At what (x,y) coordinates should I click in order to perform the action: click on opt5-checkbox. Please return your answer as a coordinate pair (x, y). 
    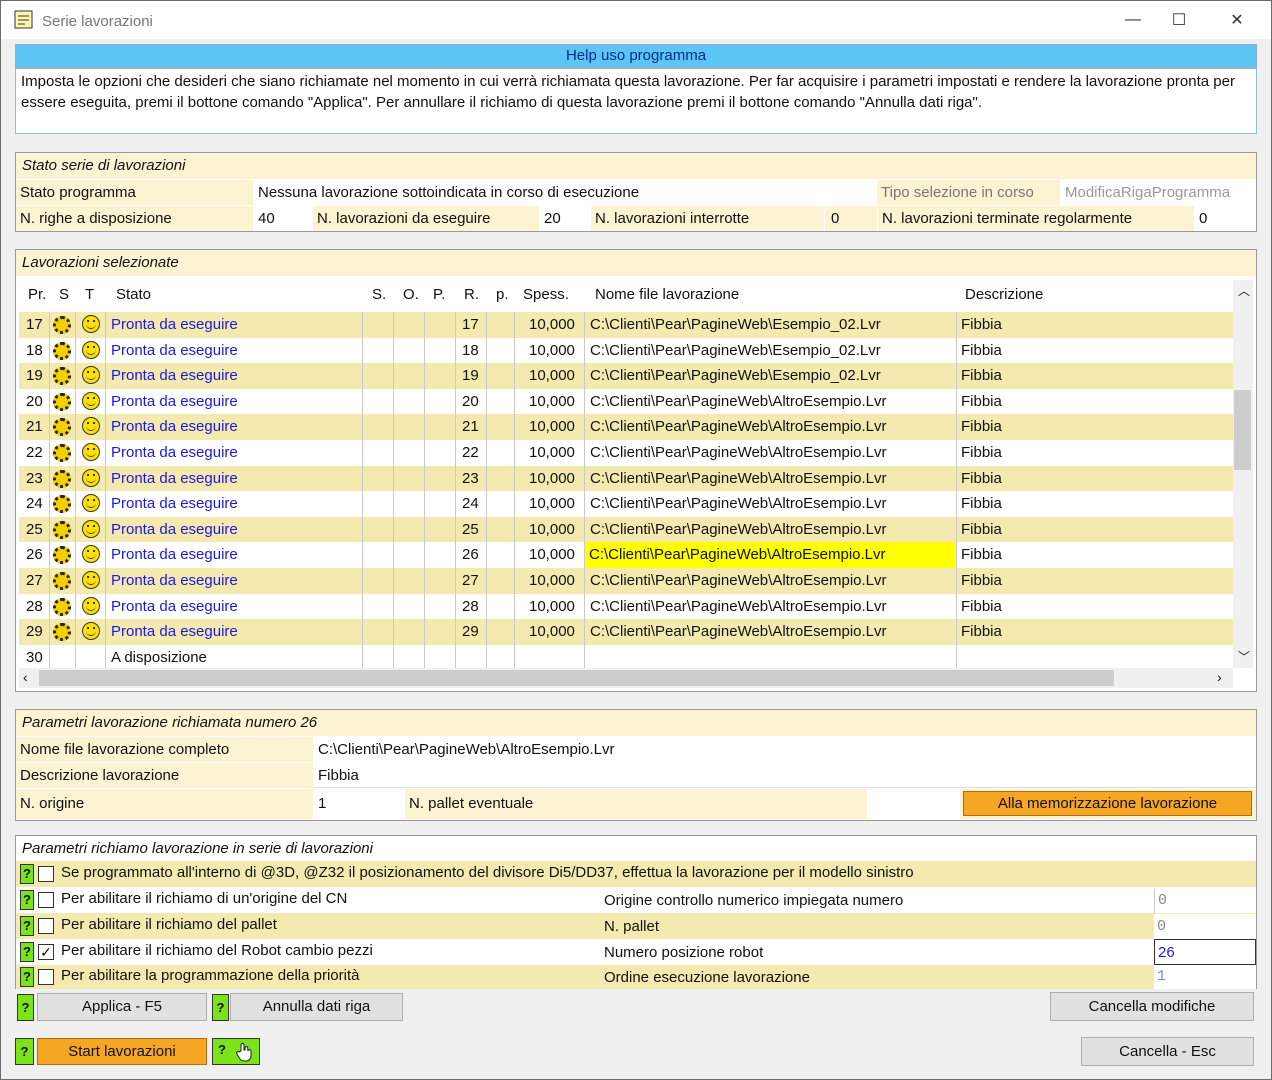
    Looking at the image, I should click on (46, 977).